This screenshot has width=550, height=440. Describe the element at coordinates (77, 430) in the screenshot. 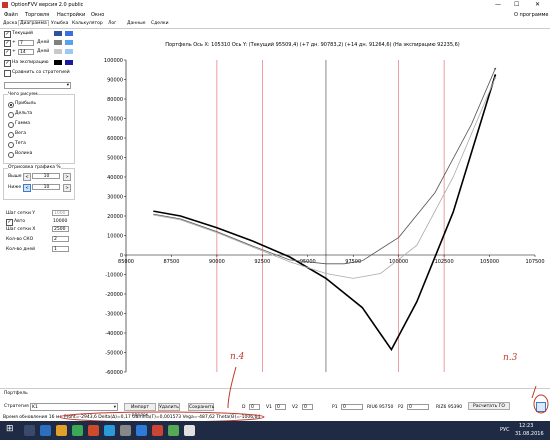

I see `browser-icon` at that location.